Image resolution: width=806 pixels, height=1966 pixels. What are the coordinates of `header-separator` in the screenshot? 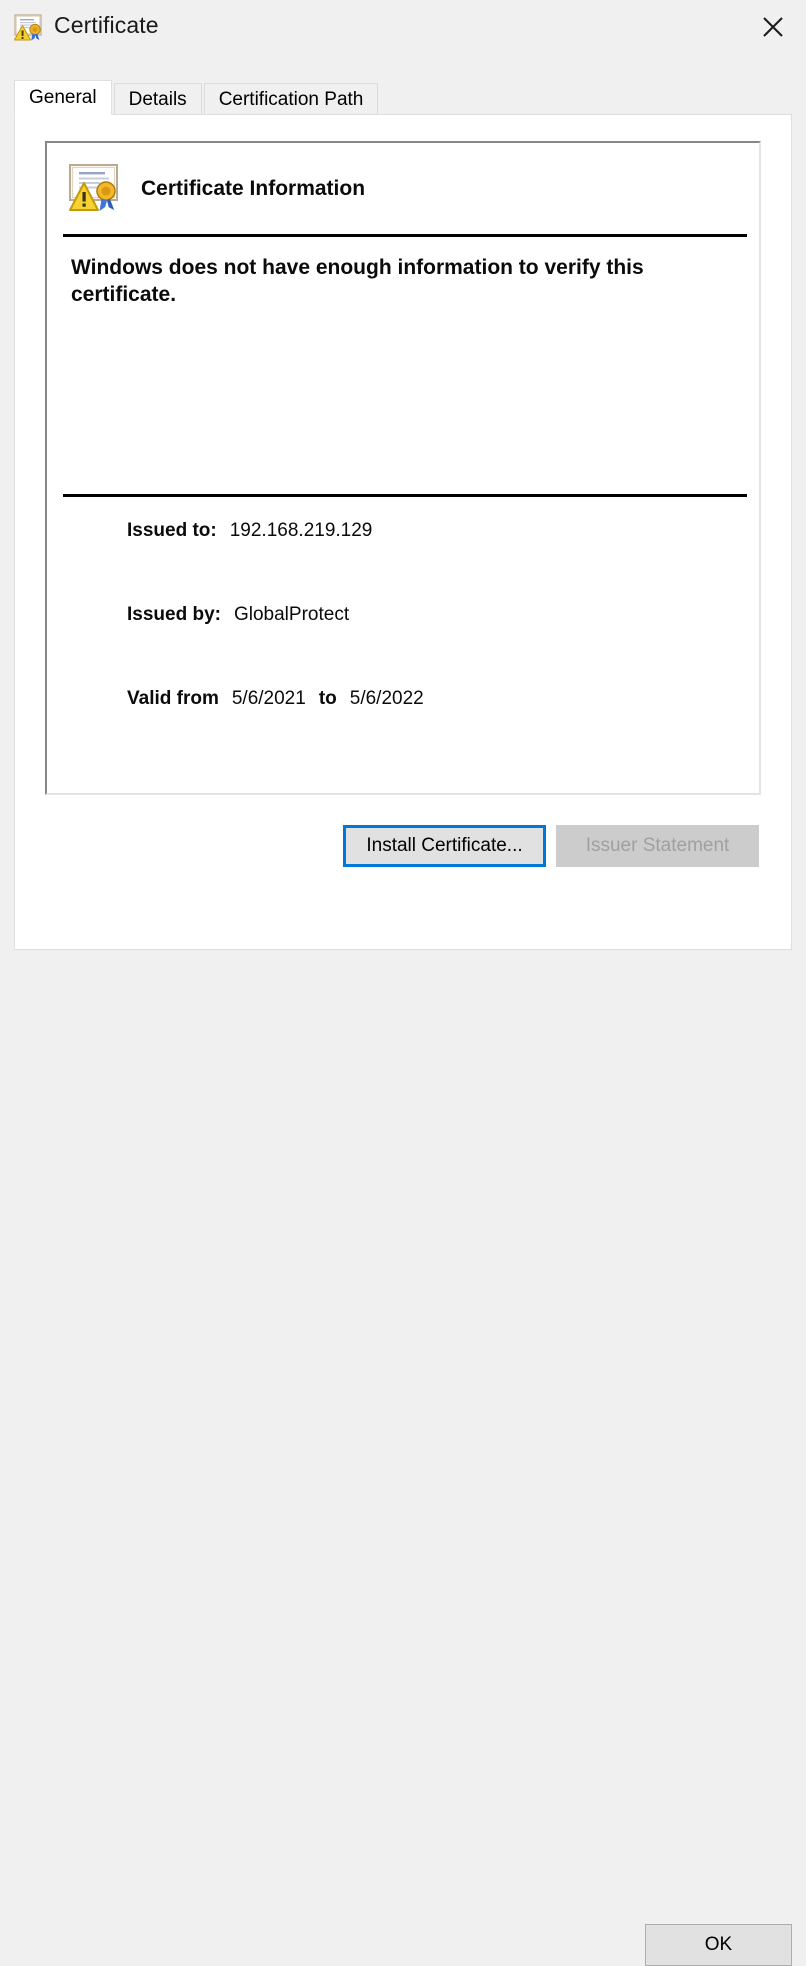 It's located at (405, 235).